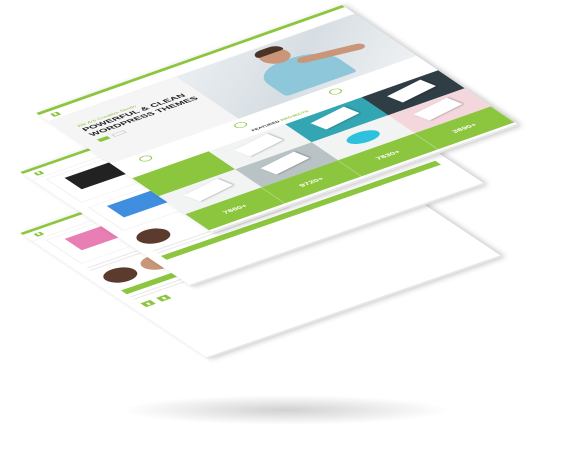  What do you see at coordinates (119, 133) in the screenshot?
I see `secondary-button` at bounding box center [119, 133].